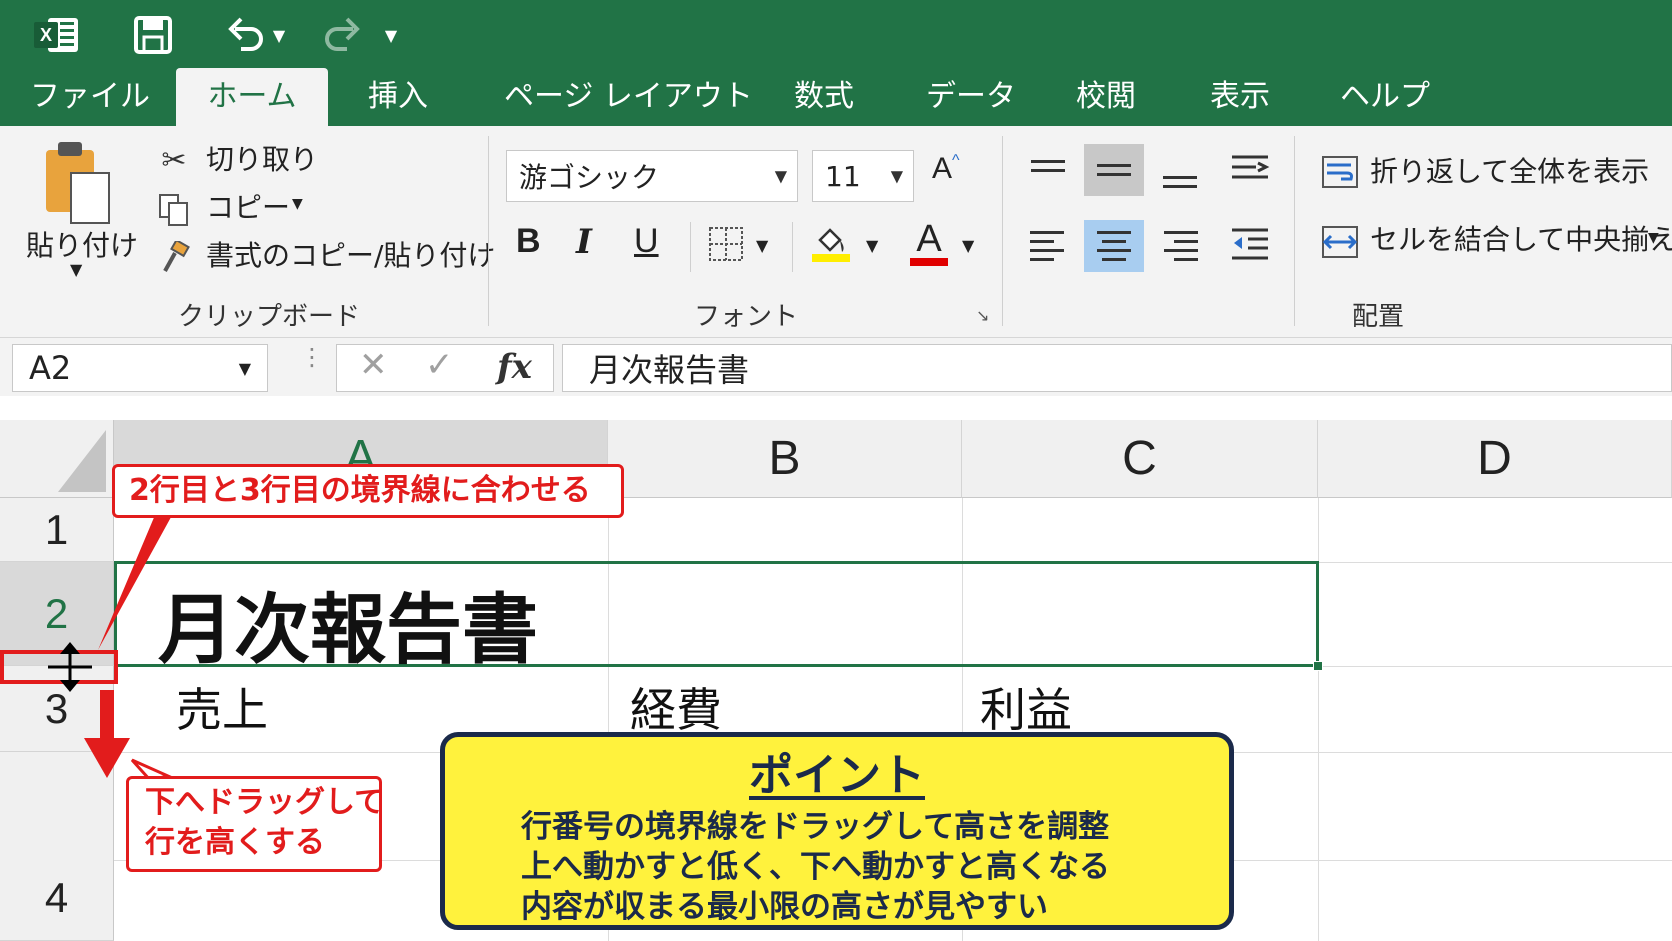 Image resolution: width=1672 pixels, height=941 pixels. What do you see at coordinates (137, 579) in the screenshot?
I see `callout-pointer` at bounding box center [137, 579].